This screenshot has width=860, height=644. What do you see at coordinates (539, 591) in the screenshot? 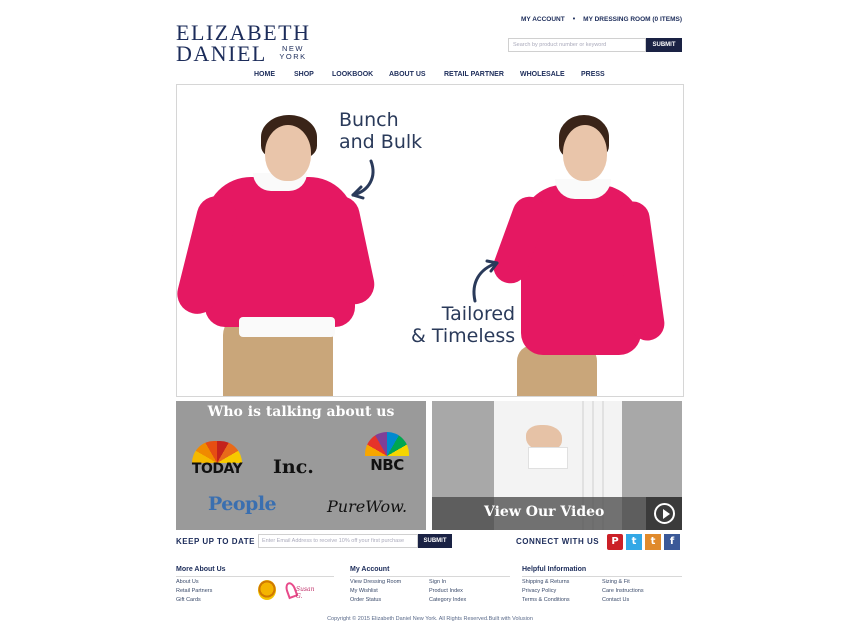
I see `footer-link-privacy-policy: Privacy Policy` at bounding box center [539, 591].